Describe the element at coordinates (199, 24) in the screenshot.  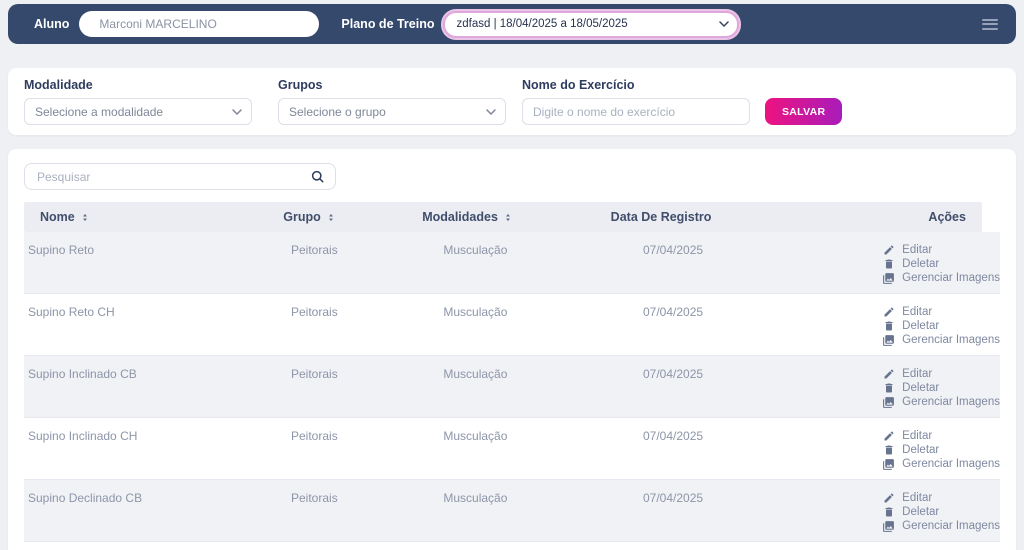
I see `student-input` at that location.